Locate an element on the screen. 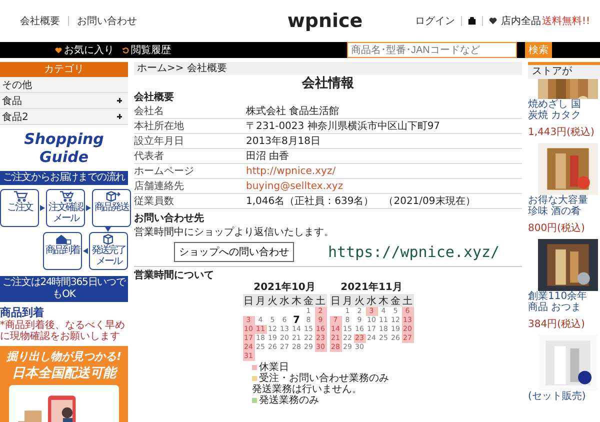  category-item: その他 is located at coordinates (64, 85).